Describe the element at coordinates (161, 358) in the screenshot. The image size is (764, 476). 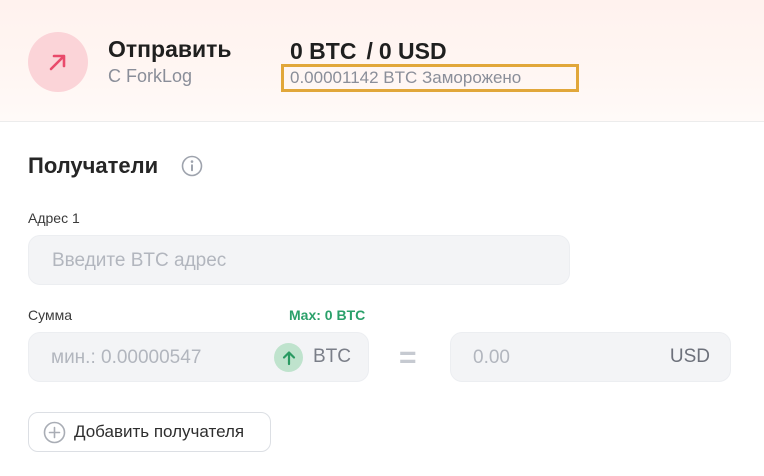
I see `btc-amount-input` at that location.